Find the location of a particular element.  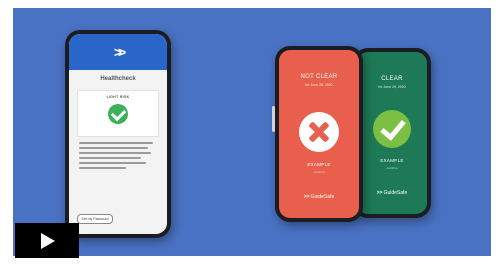

status-date: for June 29, 2020 is located at coordinates (392, 87).